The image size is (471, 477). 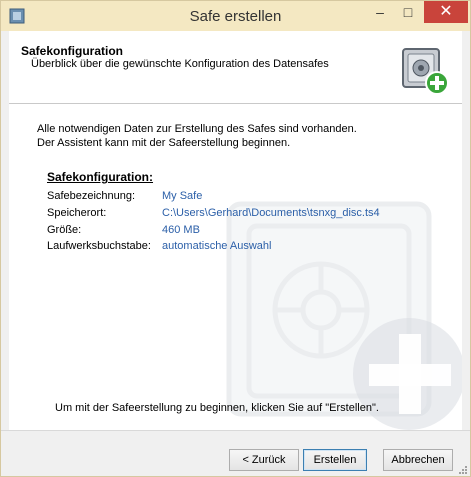 What do you see at coordinates (100, 177) in the screenshot?
I see `section-title: Safekonfiguration:` at bounding box center [100, 177].